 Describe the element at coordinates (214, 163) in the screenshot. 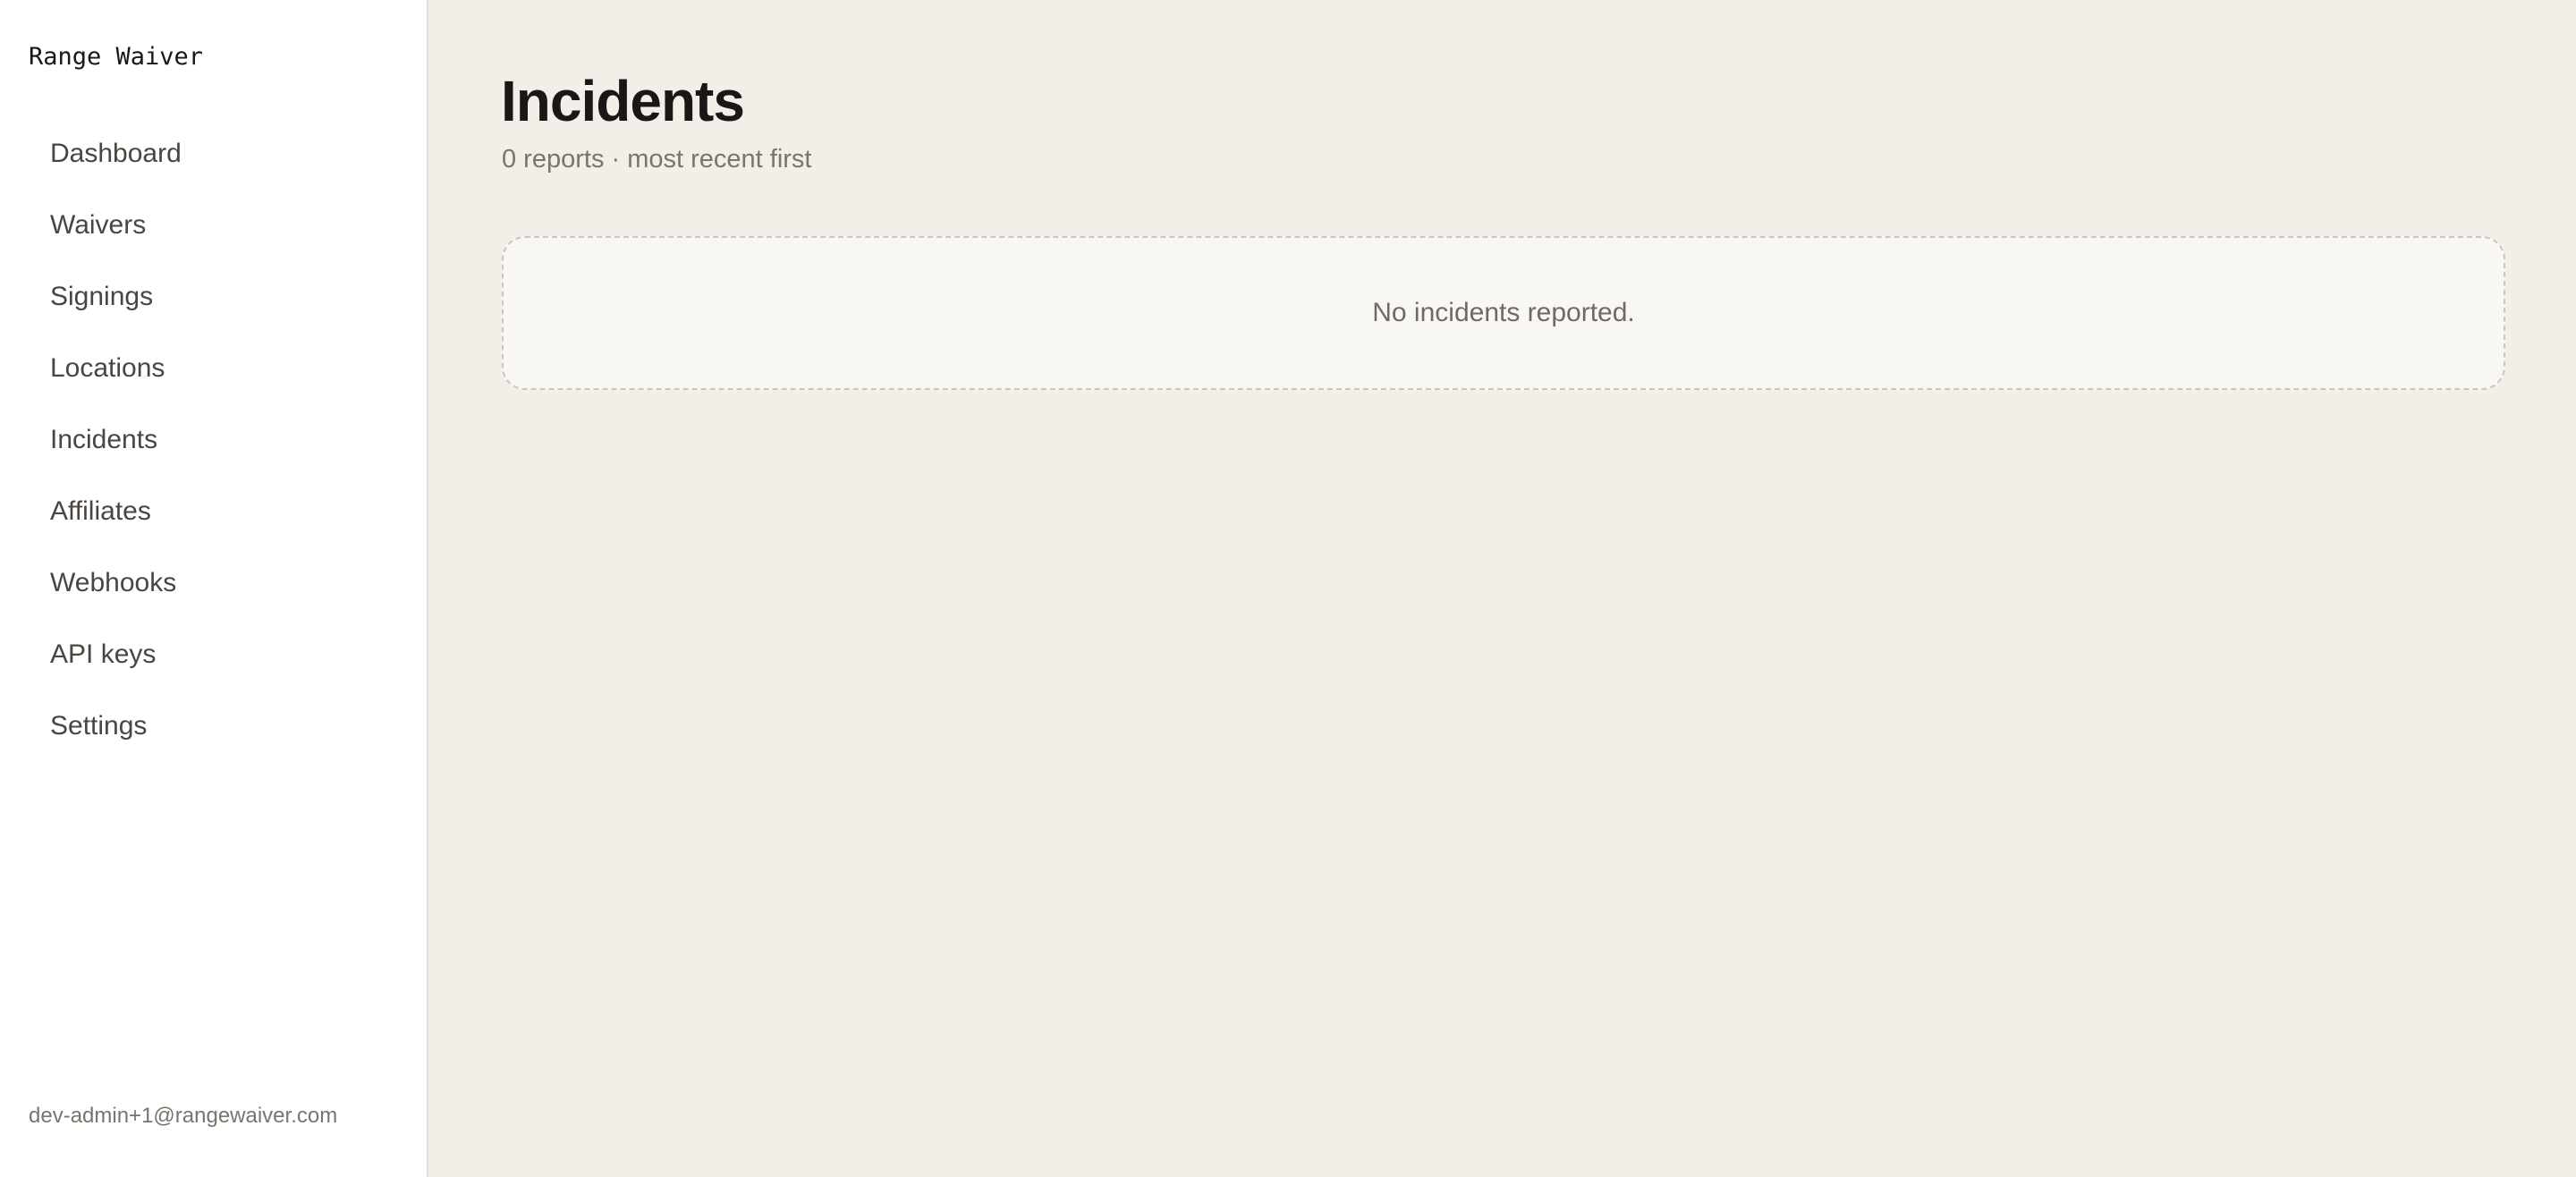

I see `sidebar-item-dashboard: Dashboard` at that location.